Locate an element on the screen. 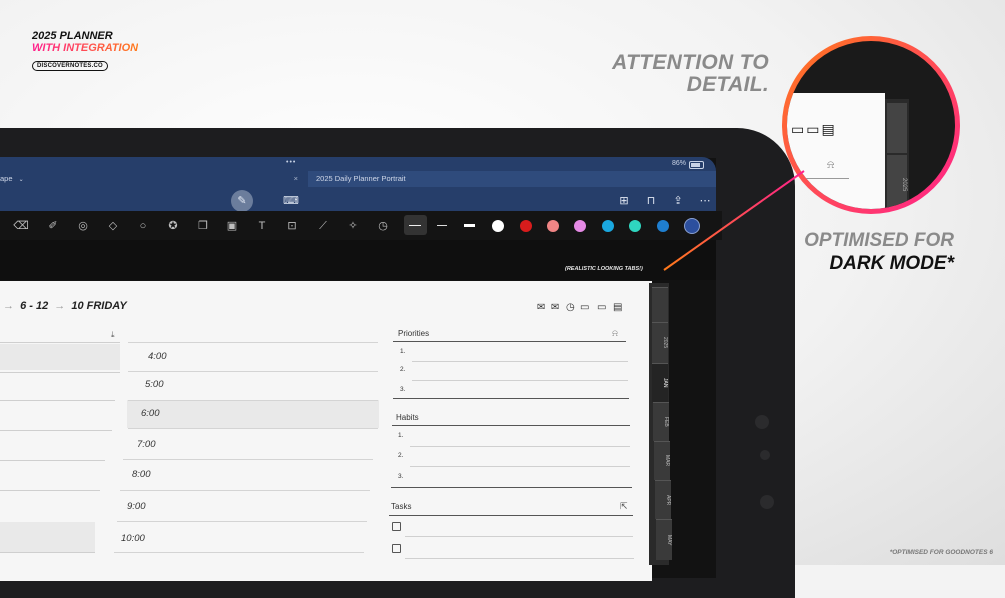 This screenshot has height=598, width=1005. battery-icon is located at coordinates (696, 165).